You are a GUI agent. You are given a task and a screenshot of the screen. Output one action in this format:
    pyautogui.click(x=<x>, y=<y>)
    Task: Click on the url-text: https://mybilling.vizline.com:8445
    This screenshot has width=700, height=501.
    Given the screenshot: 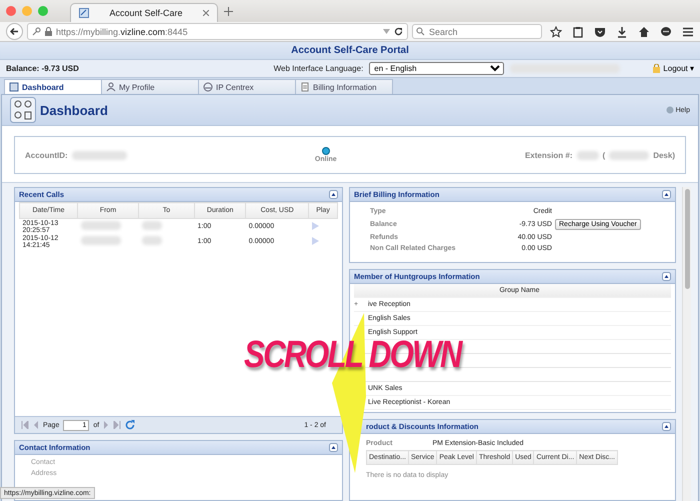 What is the action you would take?
    pyautogui.click(x=122, y=31)
    